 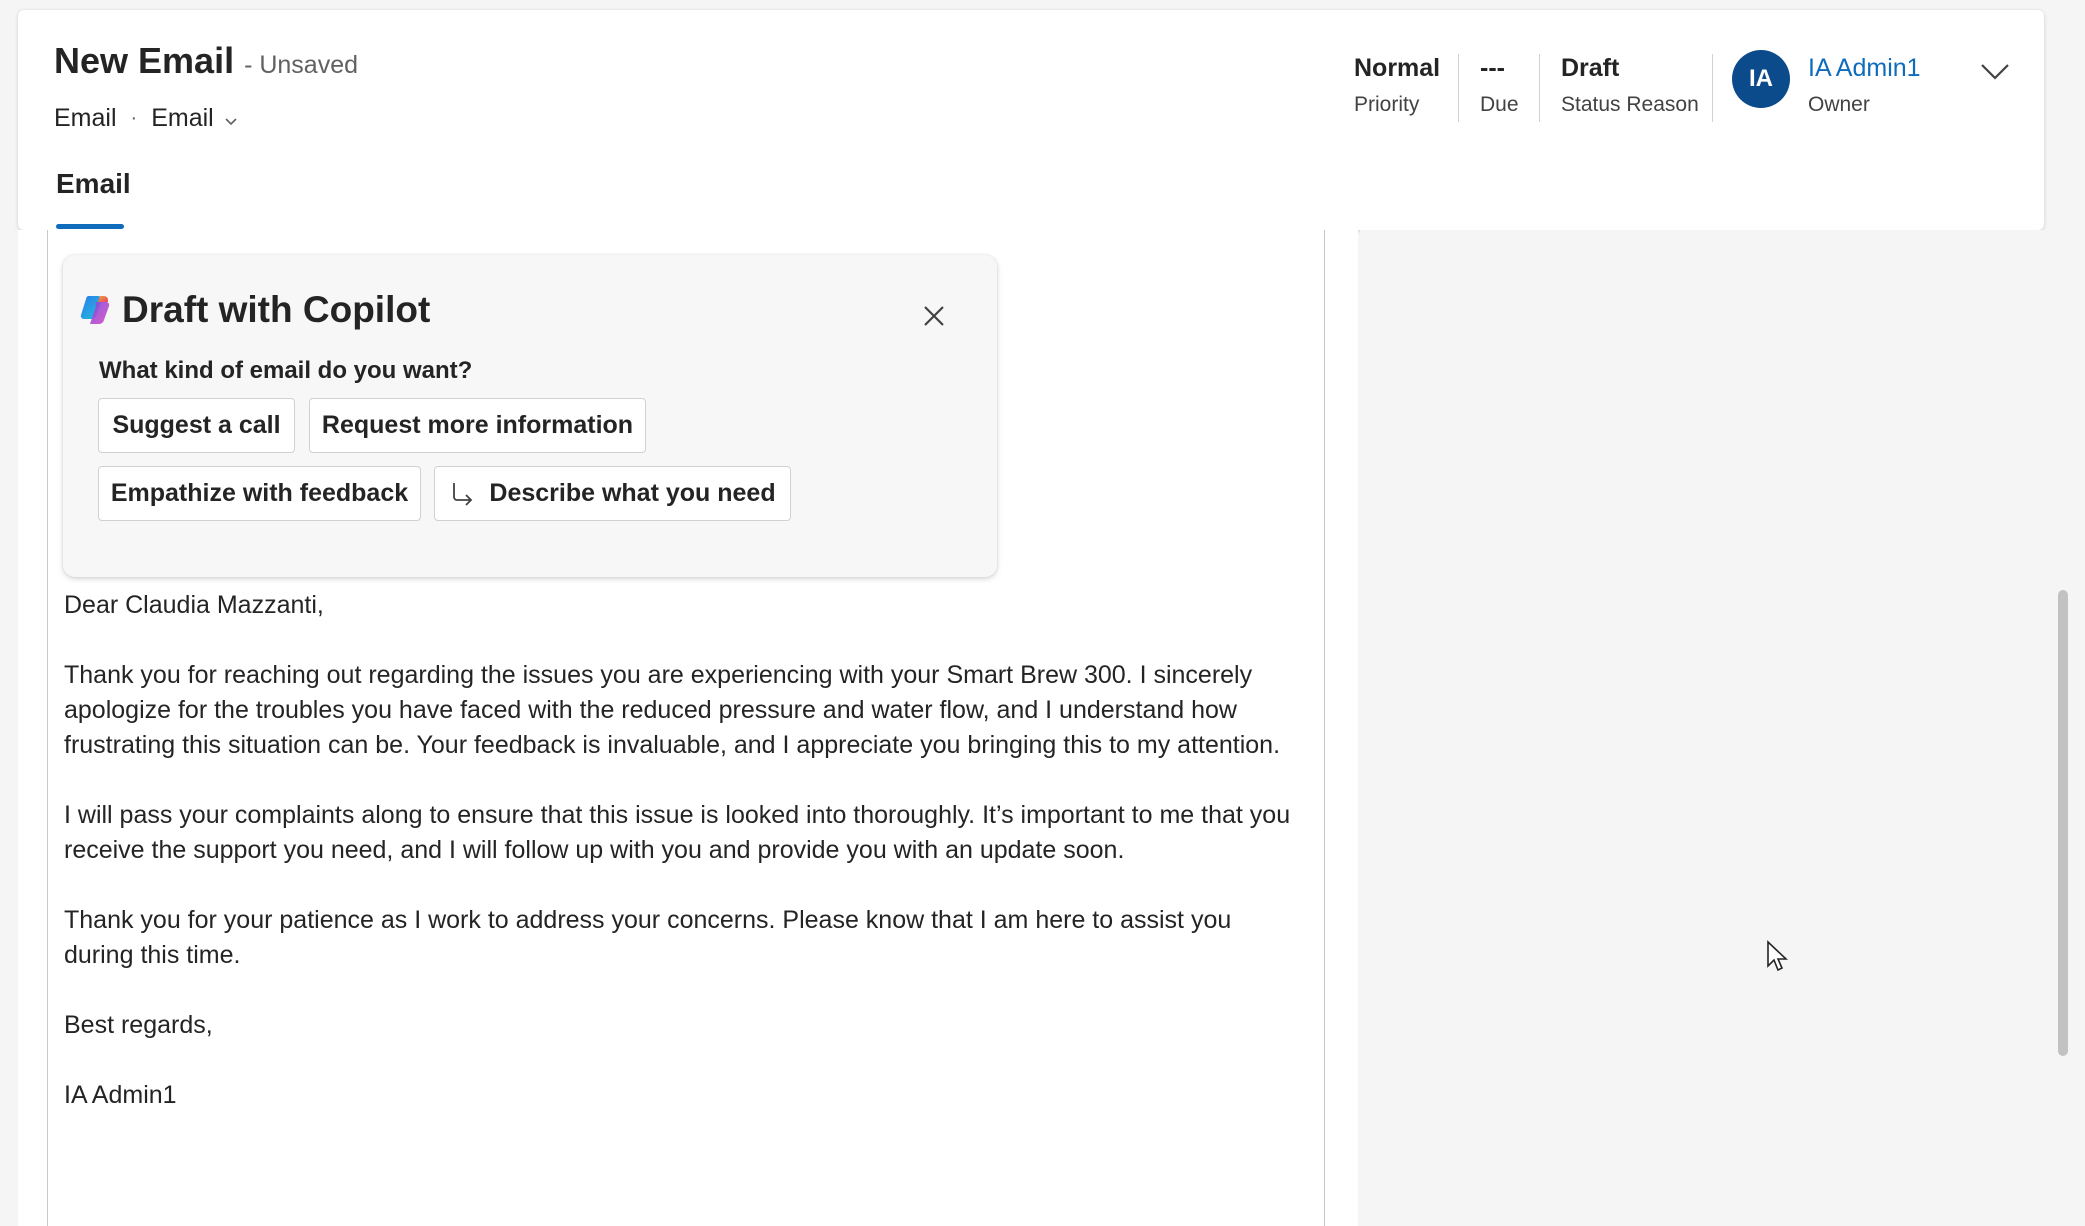 I want to click on save-state: - Unsaved, so click(x=301, y=65).